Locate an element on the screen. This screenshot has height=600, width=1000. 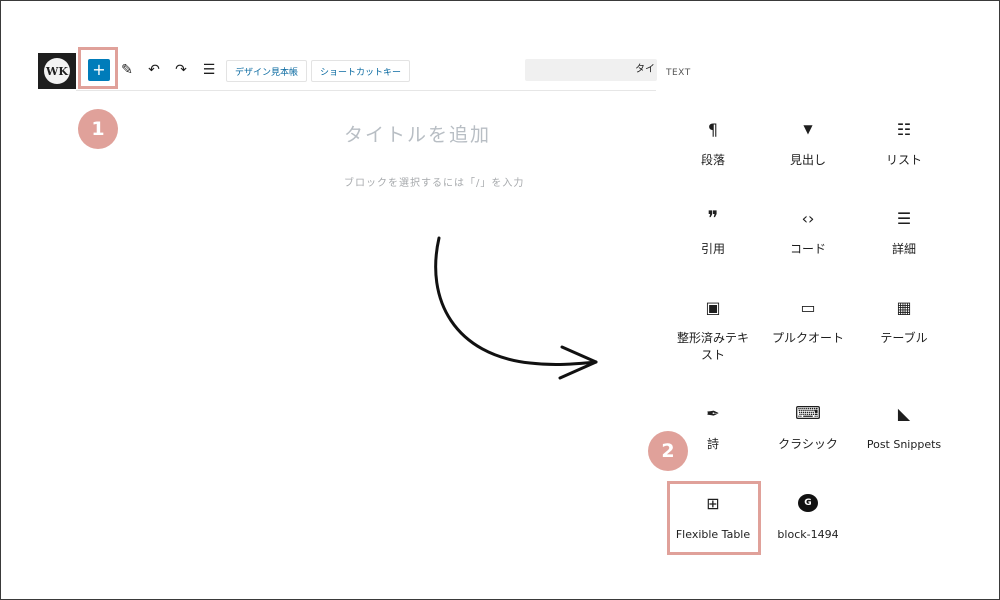
plug-icon: ◣ is located at coordinates (904, 413).